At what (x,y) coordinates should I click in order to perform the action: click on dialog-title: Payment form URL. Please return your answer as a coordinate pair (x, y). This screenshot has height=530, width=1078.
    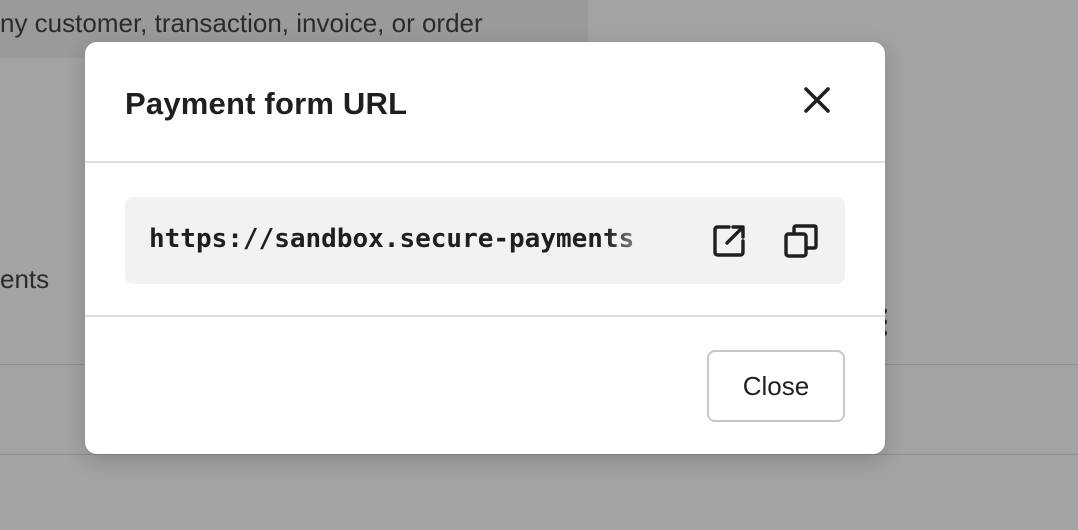
    Looking at the image, I should click on (266, 103).